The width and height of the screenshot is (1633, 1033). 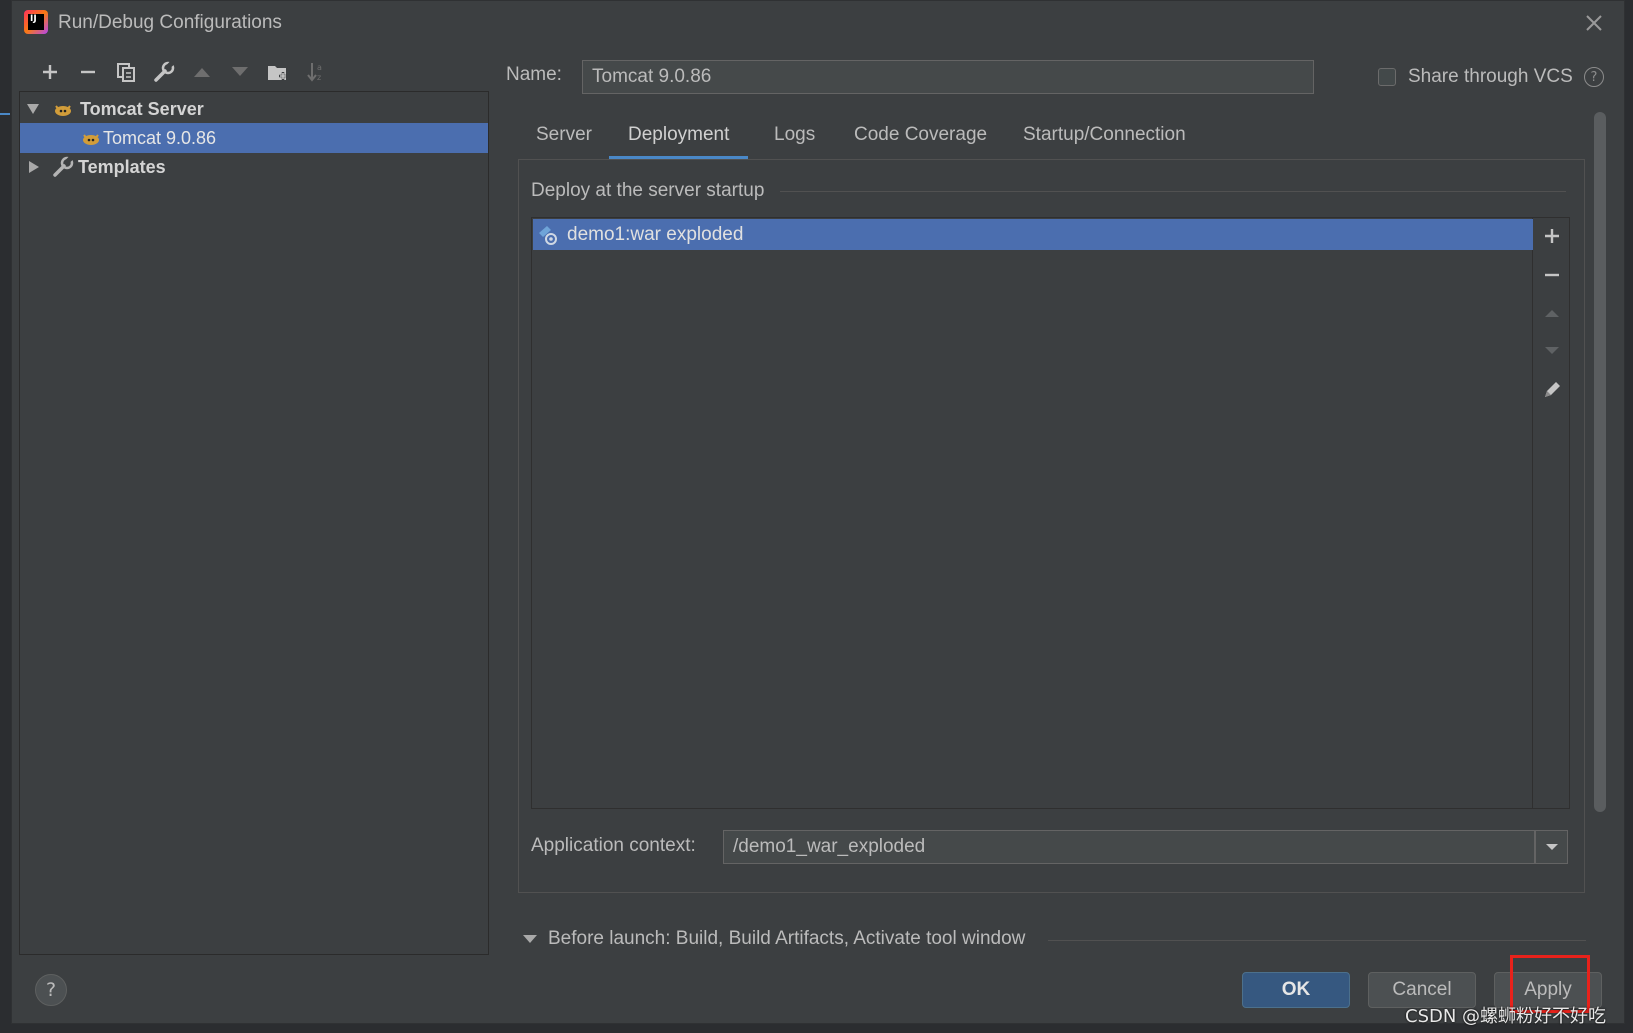 What do you see at coordinates (1600, 462) in the screenshot?
I see `vertical-scrollbar` at bounding box center [1600, 462].